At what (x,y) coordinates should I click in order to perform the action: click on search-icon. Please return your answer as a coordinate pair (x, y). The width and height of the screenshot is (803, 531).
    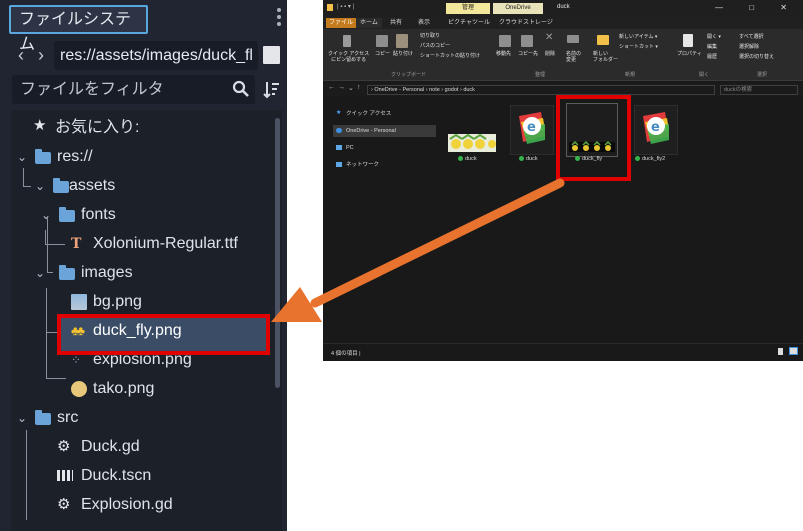
    Looking at the image, I should click on (241, 89).